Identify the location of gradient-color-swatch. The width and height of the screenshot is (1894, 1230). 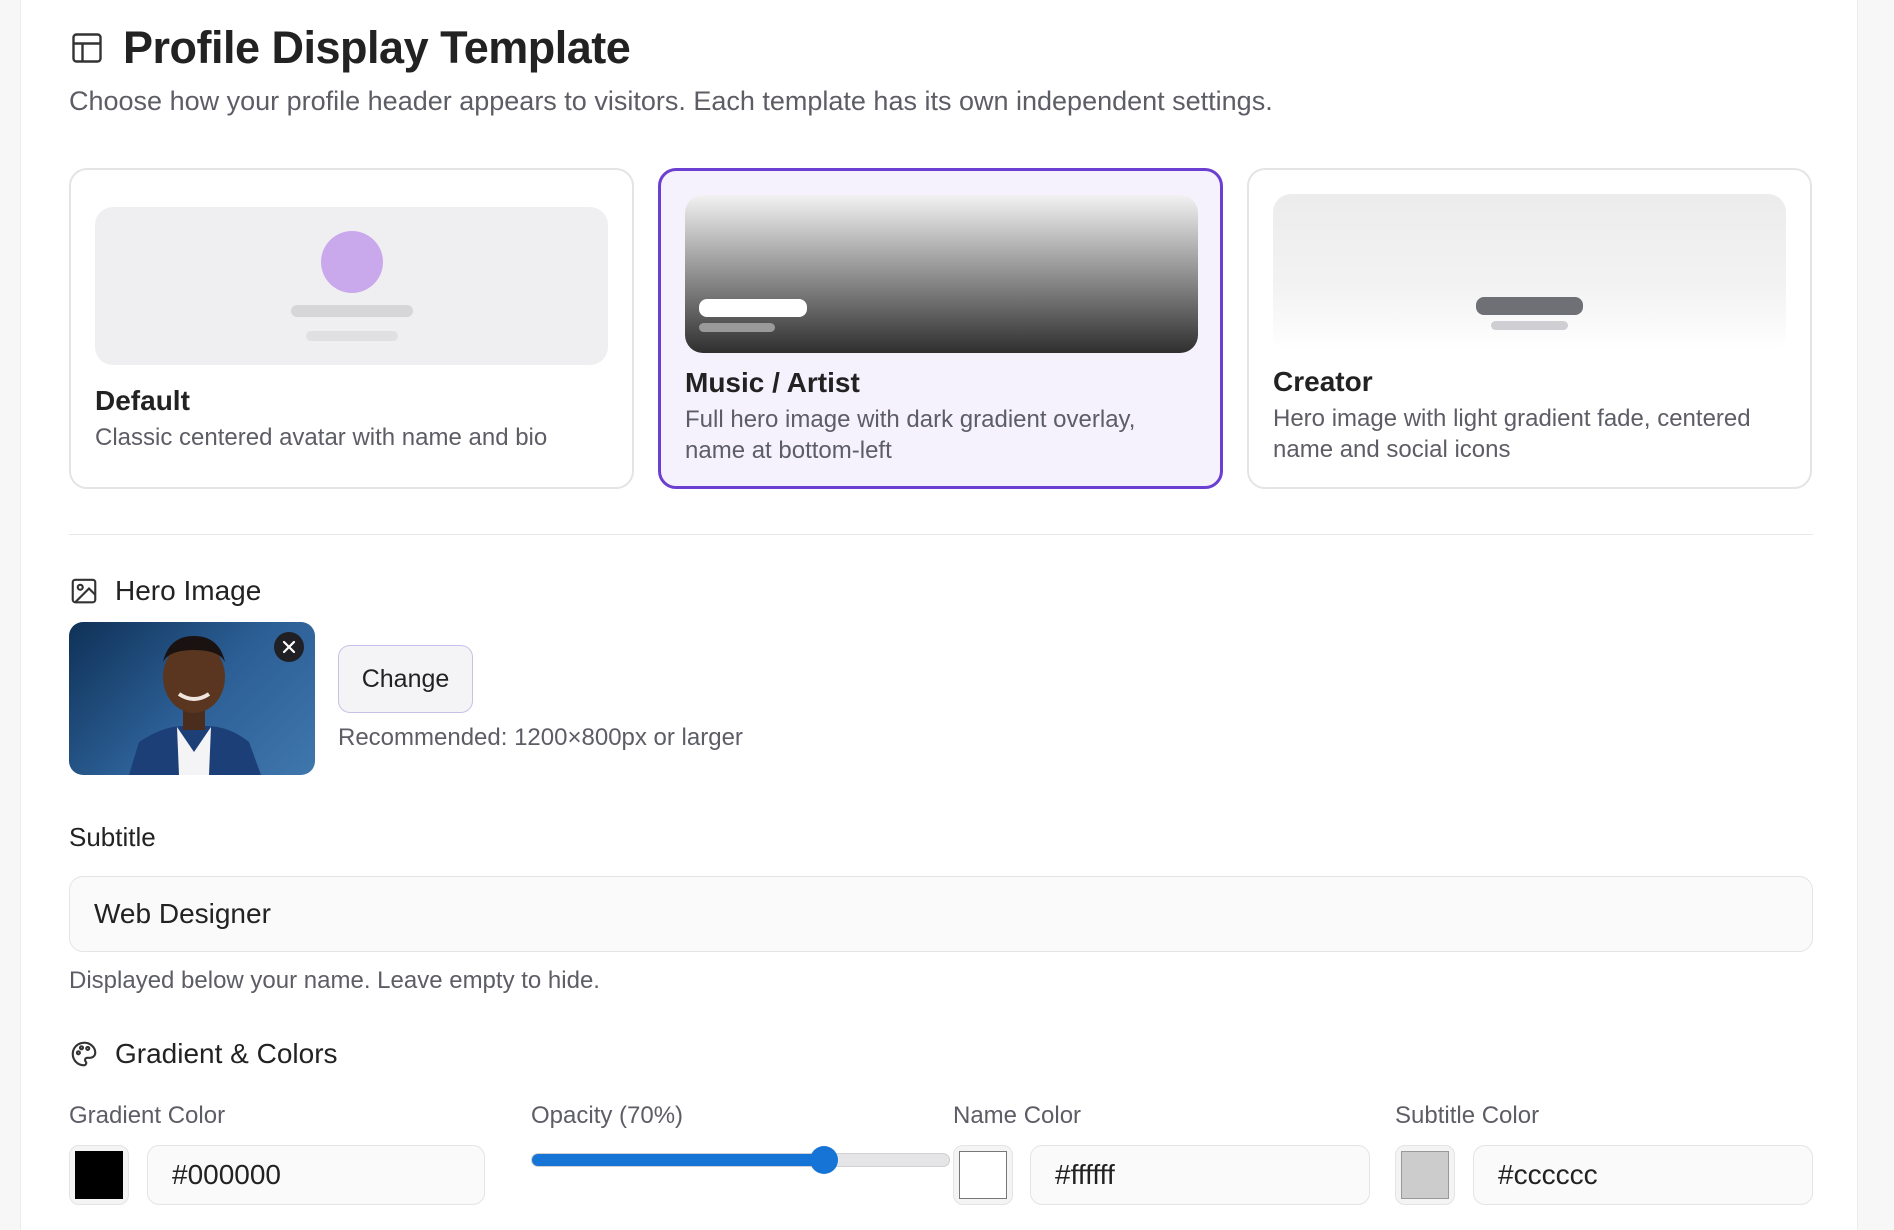
(99, 1175).